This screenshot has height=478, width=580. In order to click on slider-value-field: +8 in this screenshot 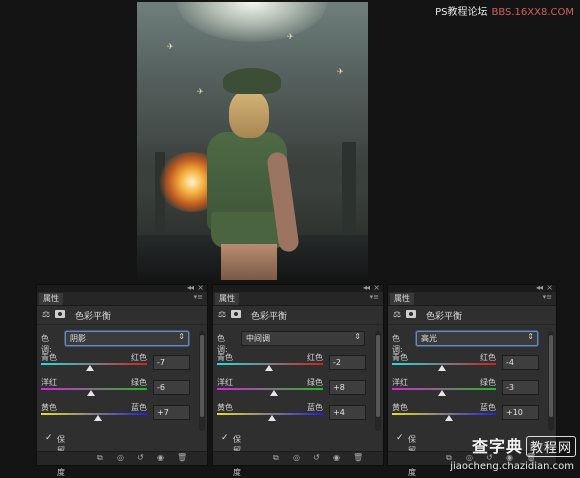, I will do `click(347, 387)`.